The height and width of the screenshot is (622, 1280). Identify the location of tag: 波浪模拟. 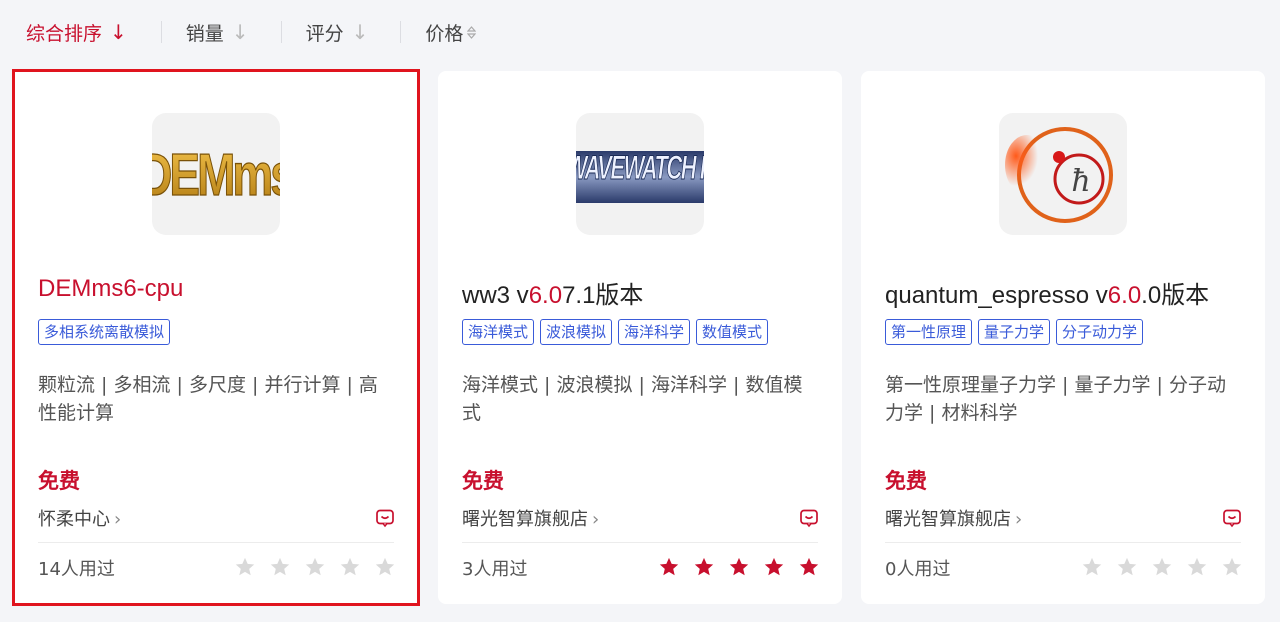
(576, 332).